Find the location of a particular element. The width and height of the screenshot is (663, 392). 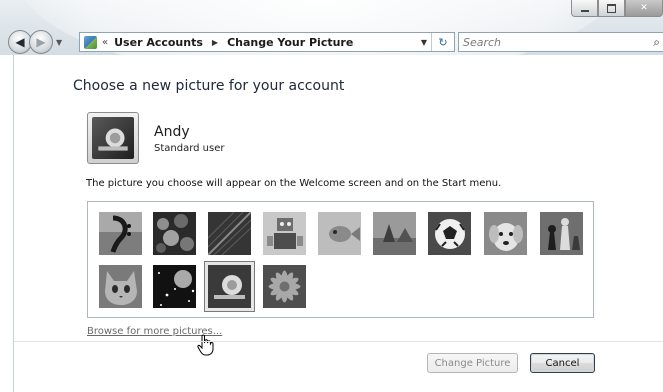

picture-thumb-leaf is located at coordinates (229, 233).